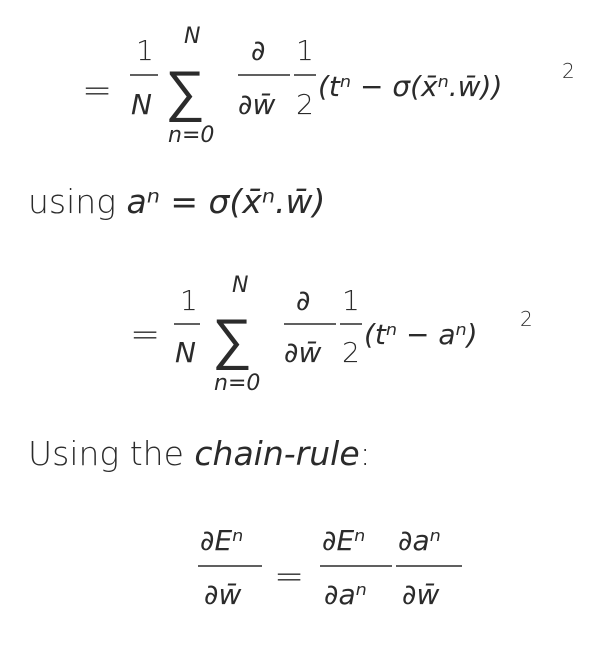 Image resolution: width=598 pixels, height=660 pixels. I want to click on eq2-body: (tⁿ − aⁿ), so click(421, 334).